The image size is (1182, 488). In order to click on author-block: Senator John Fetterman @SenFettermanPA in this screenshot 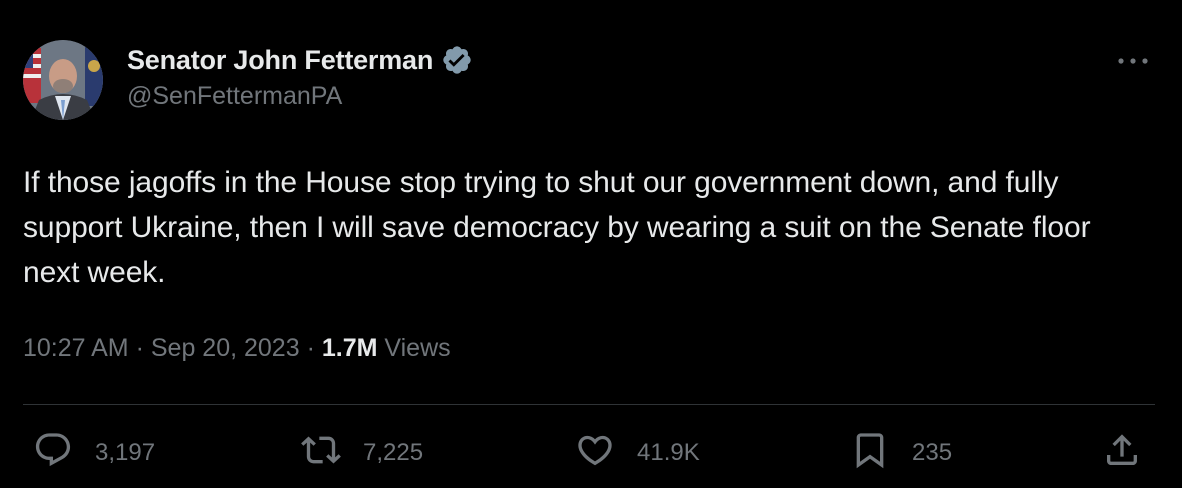, I will do `click(300, 76)`.